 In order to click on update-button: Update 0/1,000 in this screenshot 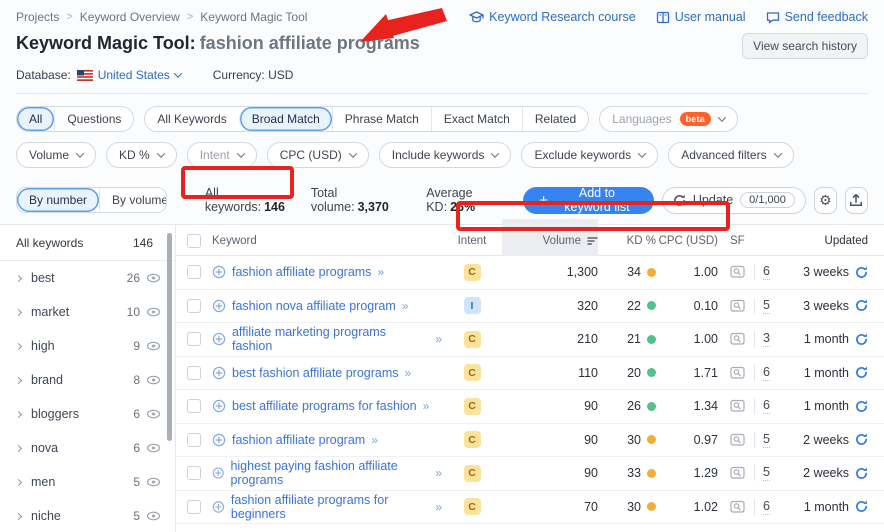, I will do `click(733, 200)`.